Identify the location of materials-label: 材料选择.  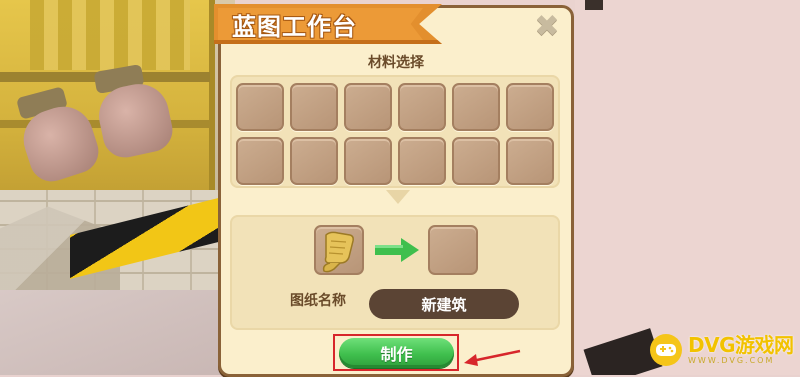
(396, 63).